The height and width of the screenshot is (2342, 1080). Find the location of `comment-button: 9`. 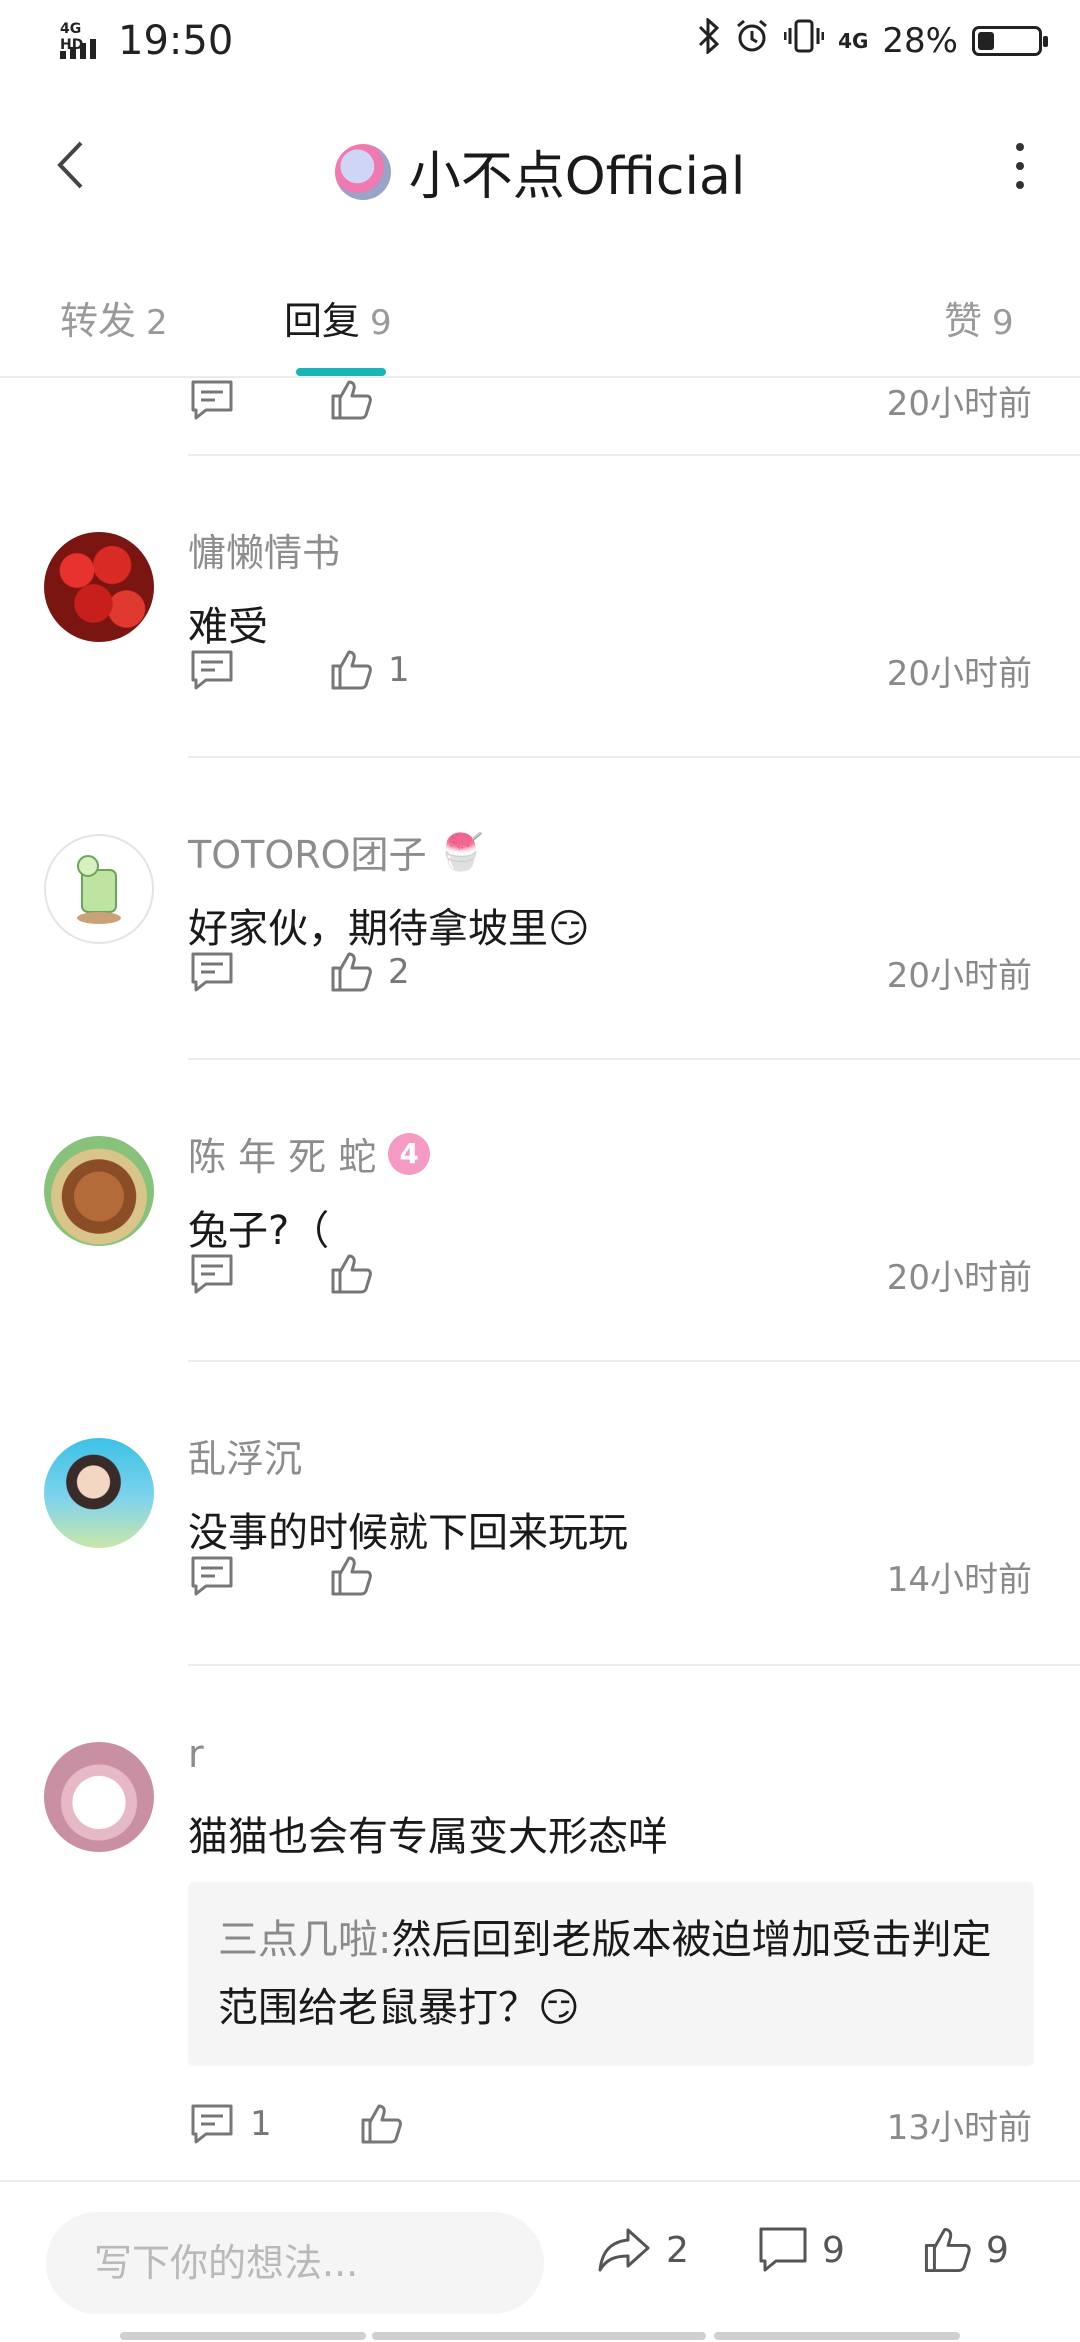

comment-button: 9 is located at coordinates (801, 2250).